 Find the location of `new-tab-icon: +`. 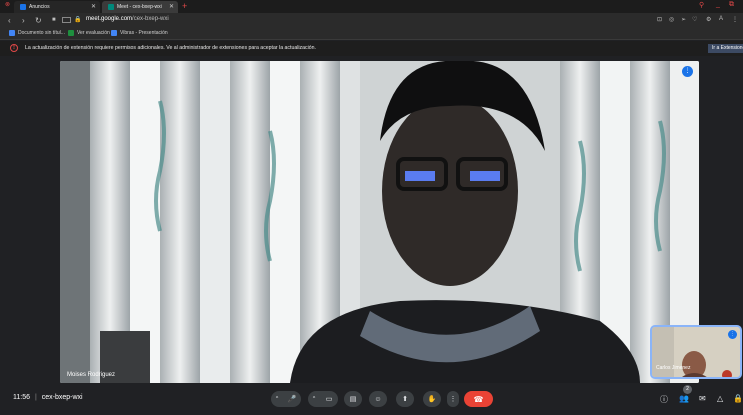

new-tab-icon: + is located at coordinates (184, 6).